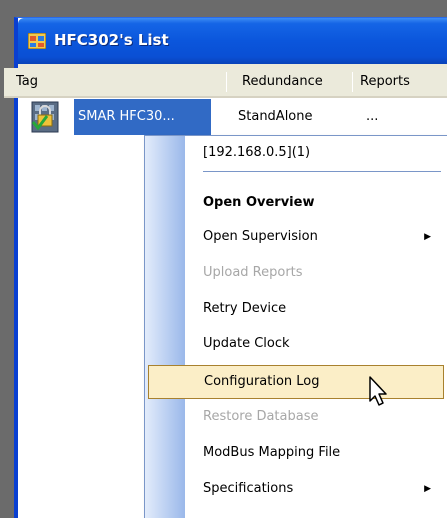 The width and height of the screenshot is (447, 518). I want to click on list-header: Tag Redundance Reports, so click(225, 83).